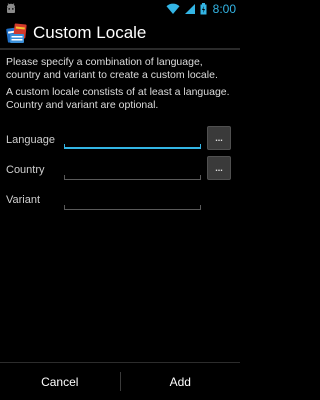 The height and width of the screenshot is (400, 320). I want to click on add-button: Add, so click(181, 381).